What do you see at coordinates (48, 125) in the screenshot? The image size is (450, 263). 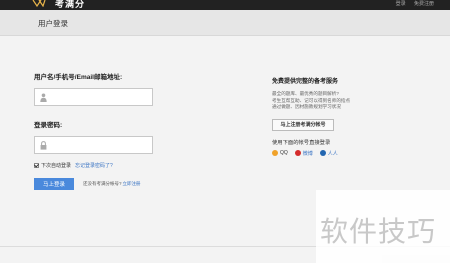 I see `password-label: 登录密码:` at bounding box center [48, 125].